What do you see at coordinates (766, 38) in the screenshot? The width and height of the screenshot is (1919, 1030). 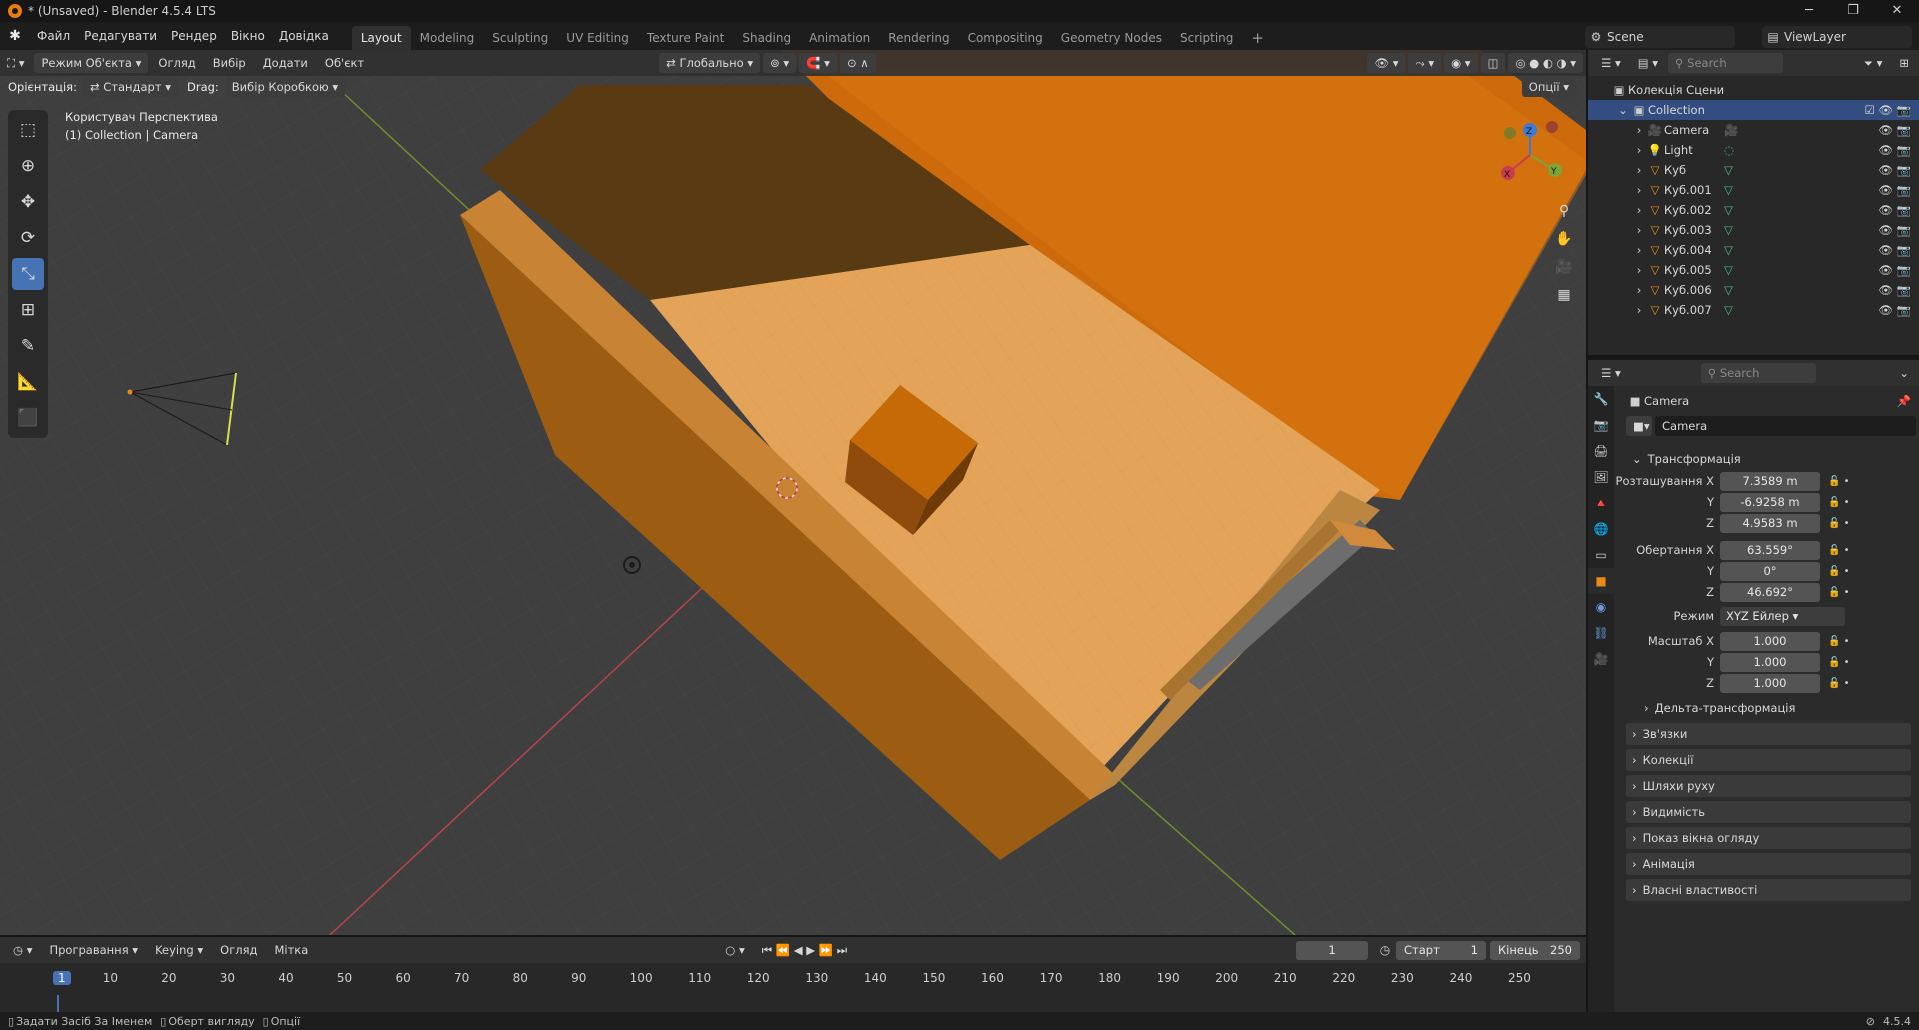 I see `tab-shading: Shading` at bounding box center [766, 38].